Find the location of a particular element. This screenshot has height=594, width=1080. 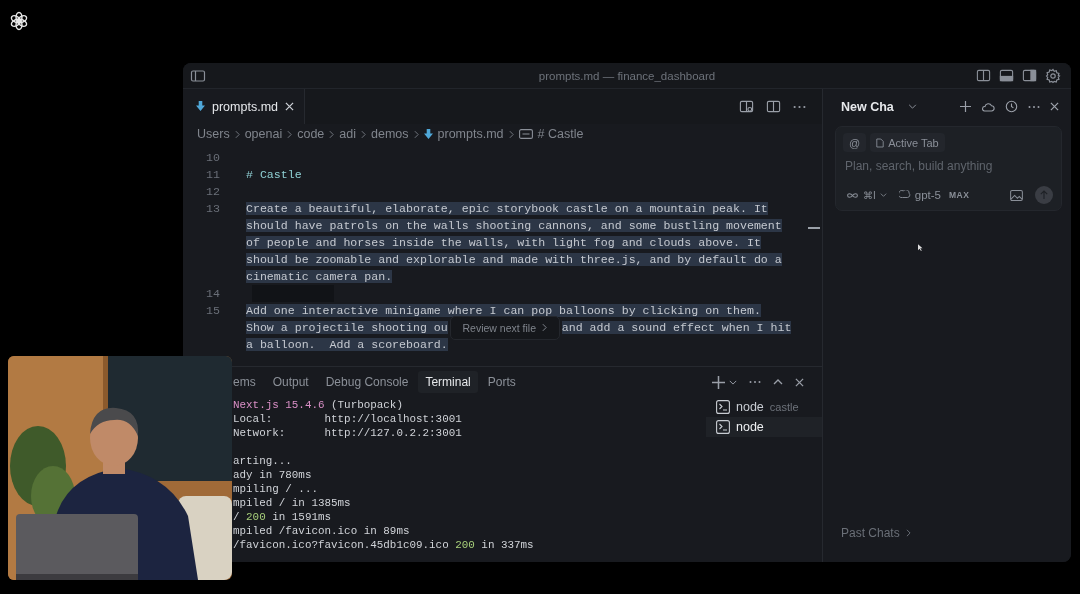

mention-button: @ is located at coordinates (855, 142).